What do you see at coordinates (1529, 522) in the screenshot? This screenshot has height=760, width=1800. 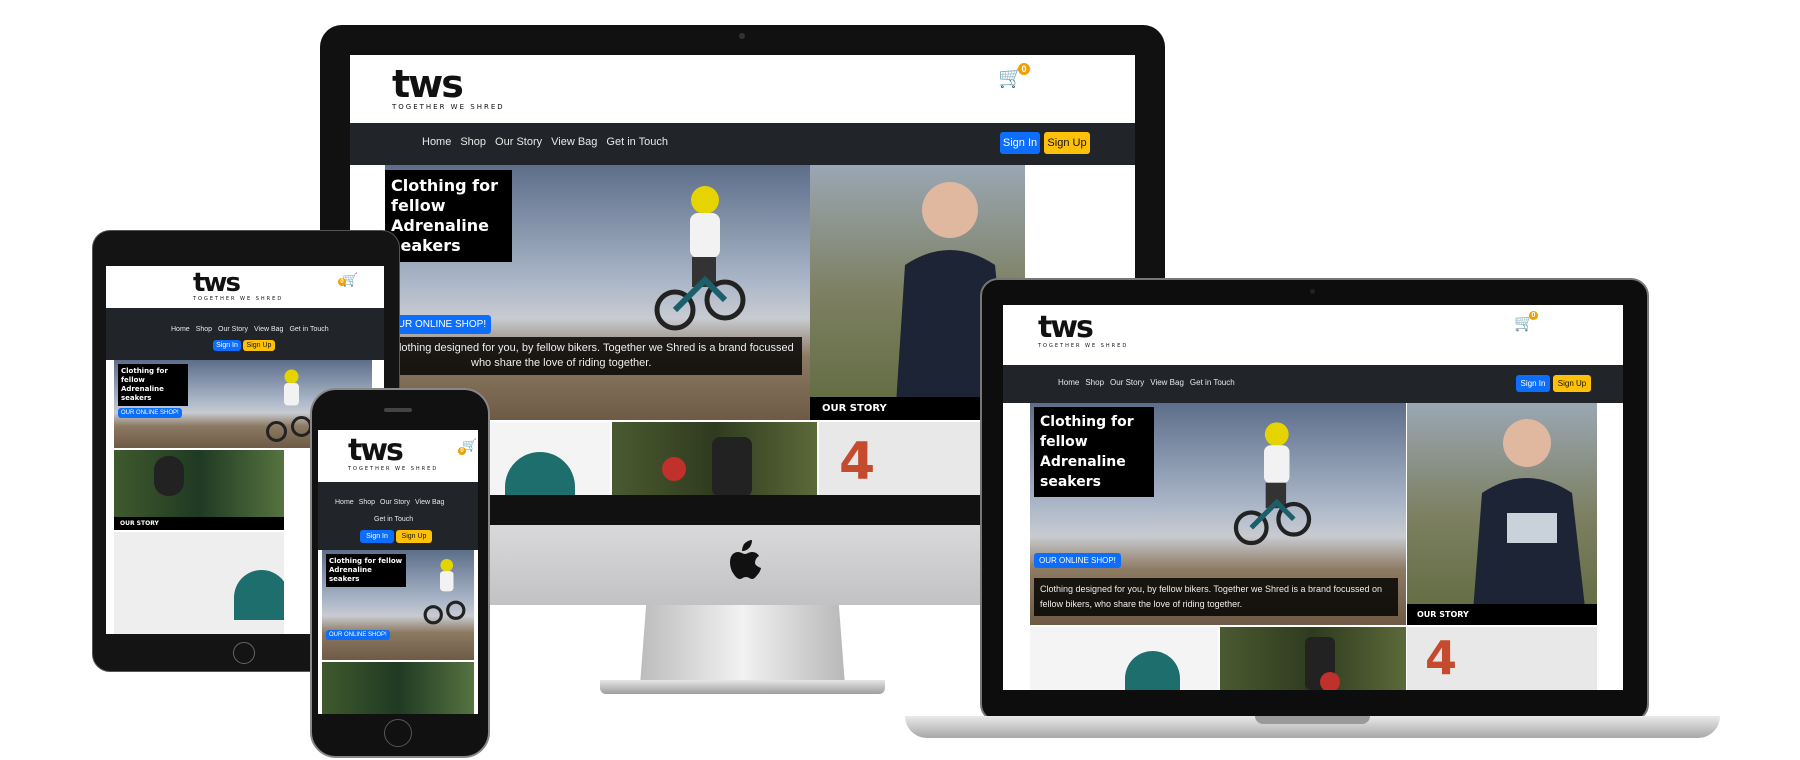 I see `person-illustration` at bounding box center [1529, 522].